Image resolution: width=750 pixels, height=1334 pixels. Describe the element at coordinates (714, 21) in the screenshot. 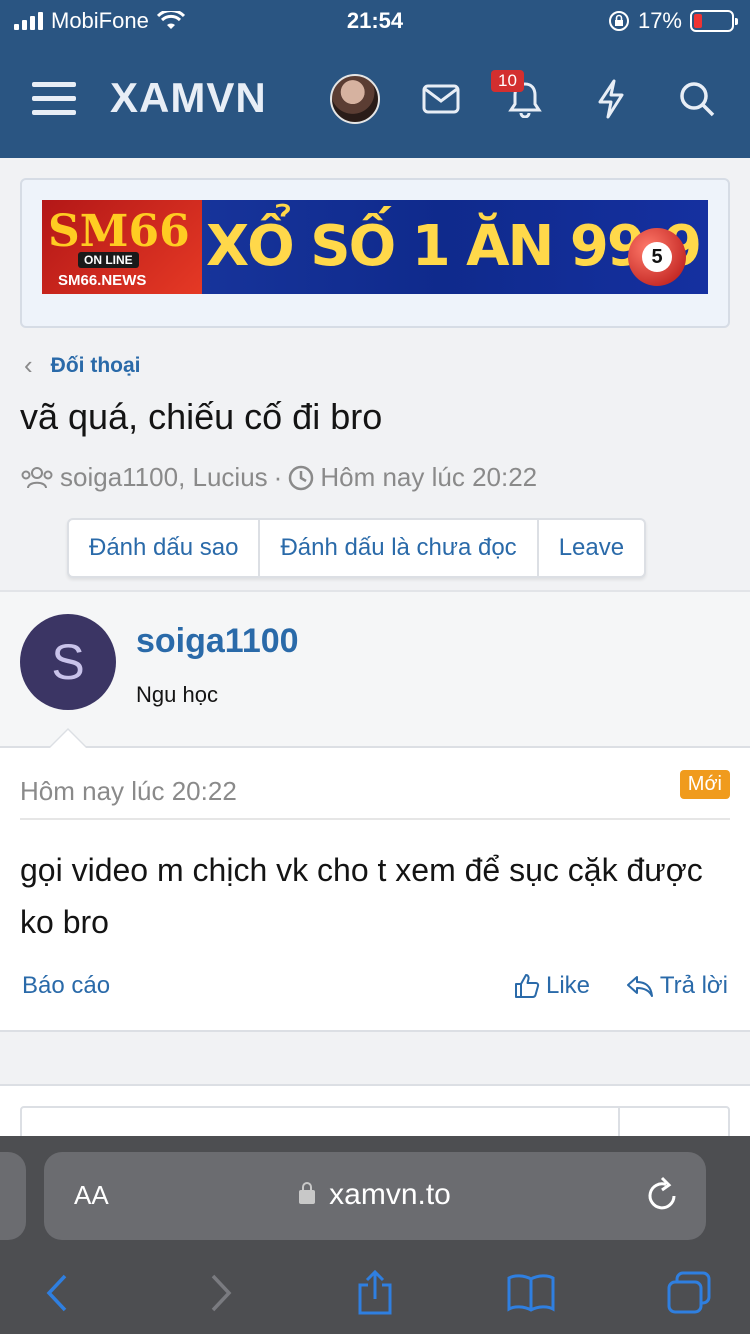

I see `battery-icon` at that location.